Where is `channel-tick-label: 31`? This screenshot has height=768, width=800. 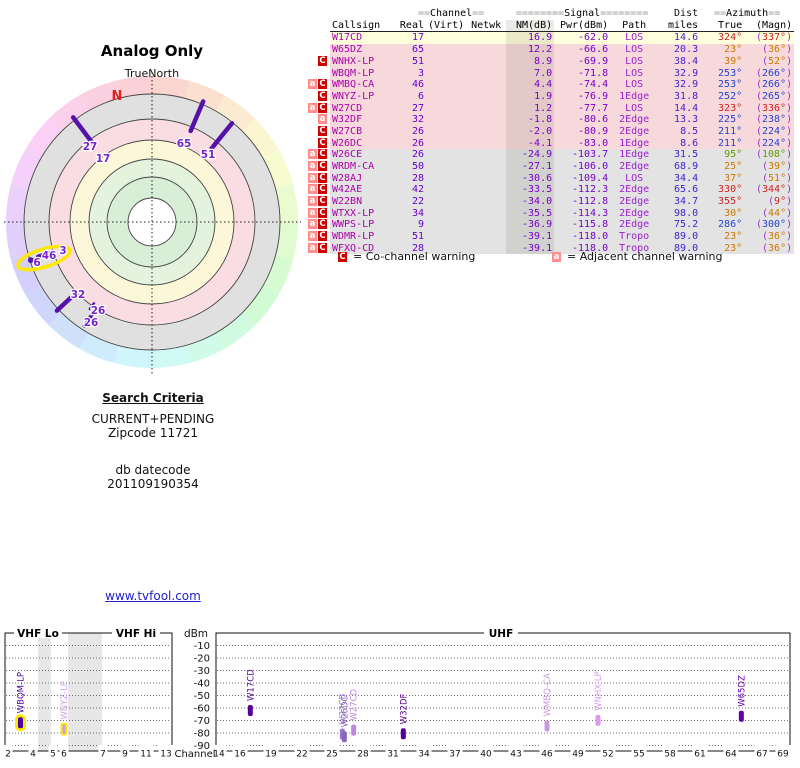
channel-tick-label: 31 is located at coordinates (392, 755).